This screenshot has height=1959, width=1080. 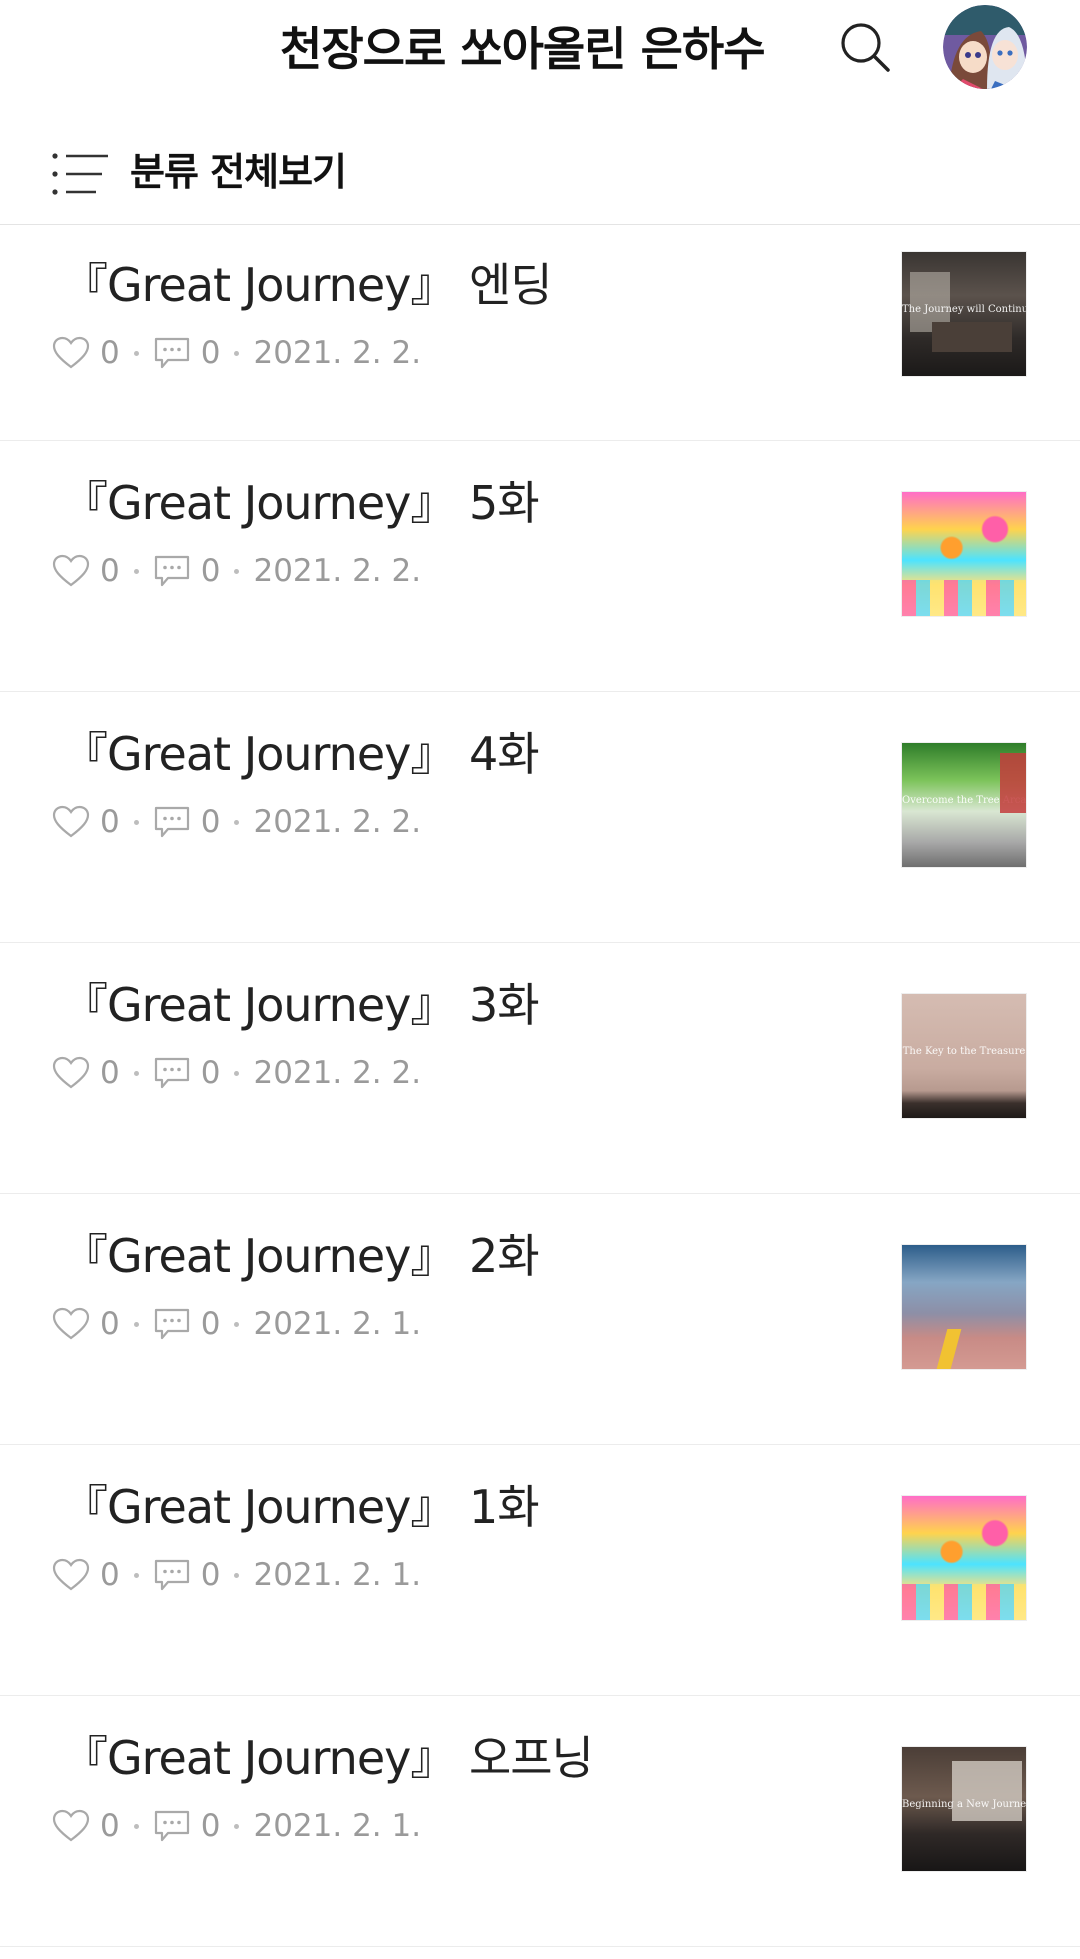 I want to click on post-title: 『Great Journey』 5화, so click(x=301, y=503).